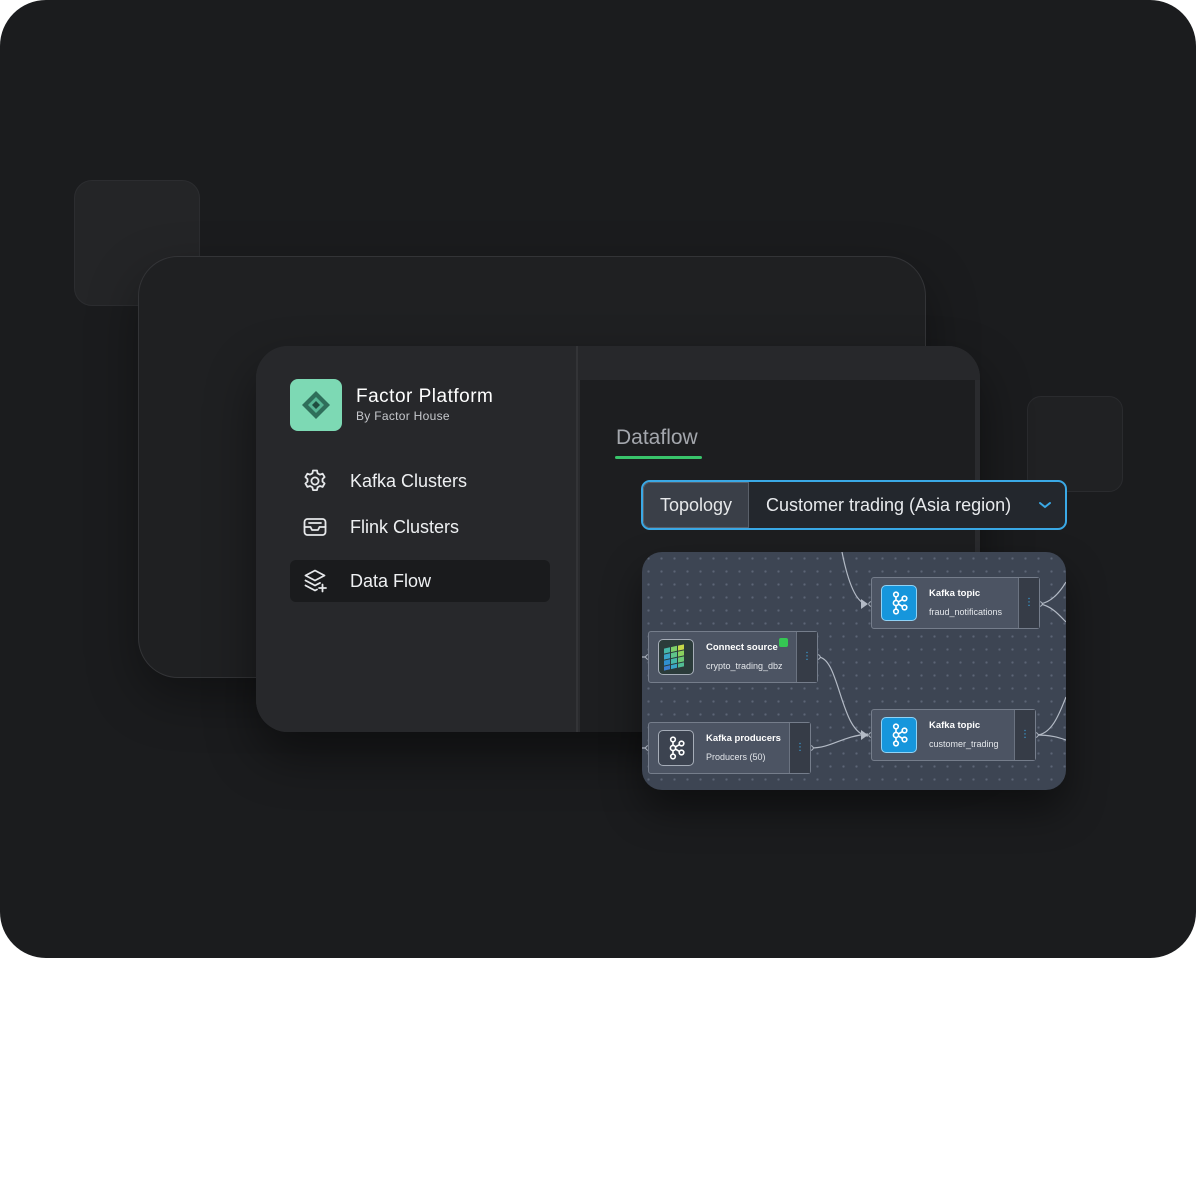 The width and height of the screenshot is (1196, 1180). I want to click on app-tagline: By Factor House, so click(403, 416).